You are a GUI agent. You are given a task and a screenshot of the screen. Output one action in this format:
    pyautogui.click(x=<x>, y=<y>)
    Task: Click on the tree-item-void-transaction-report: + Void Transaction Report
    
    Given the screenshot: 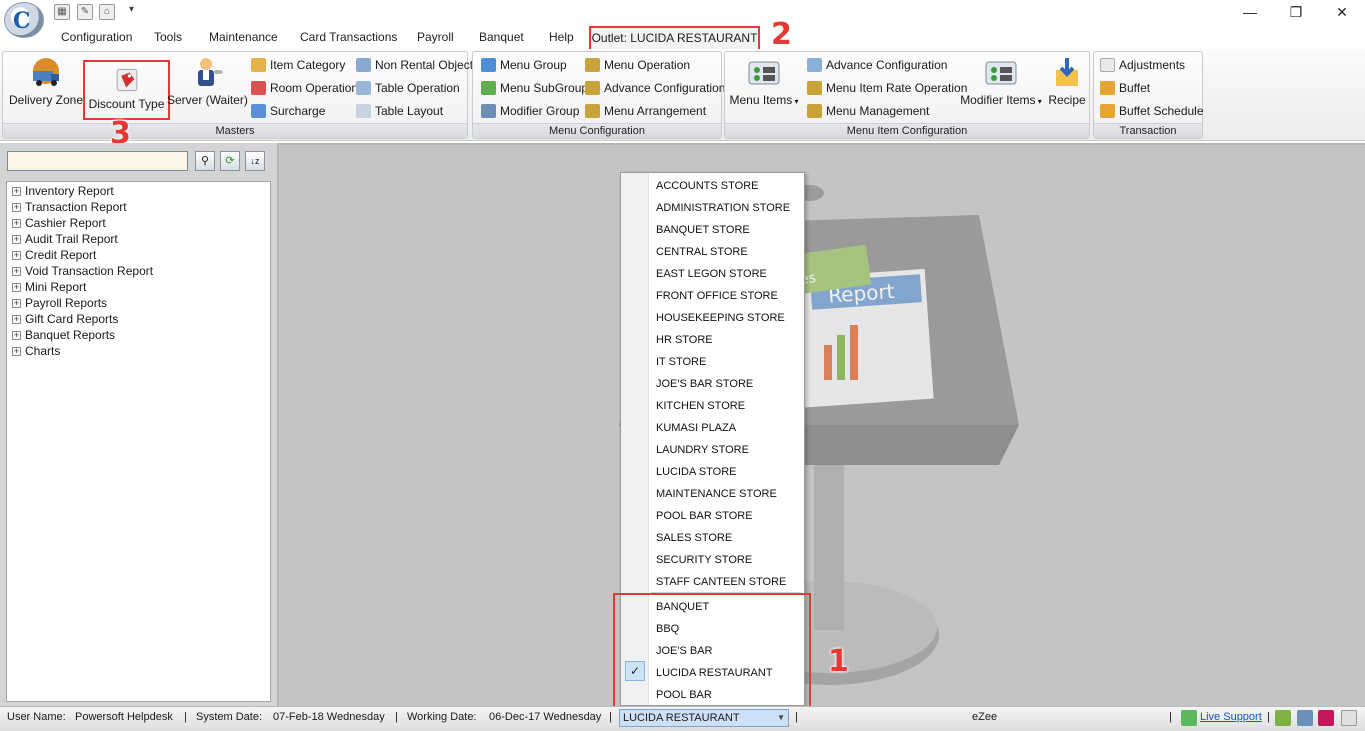 What is the action you would take?
    pyautogui.click(x=82, y=271)
    